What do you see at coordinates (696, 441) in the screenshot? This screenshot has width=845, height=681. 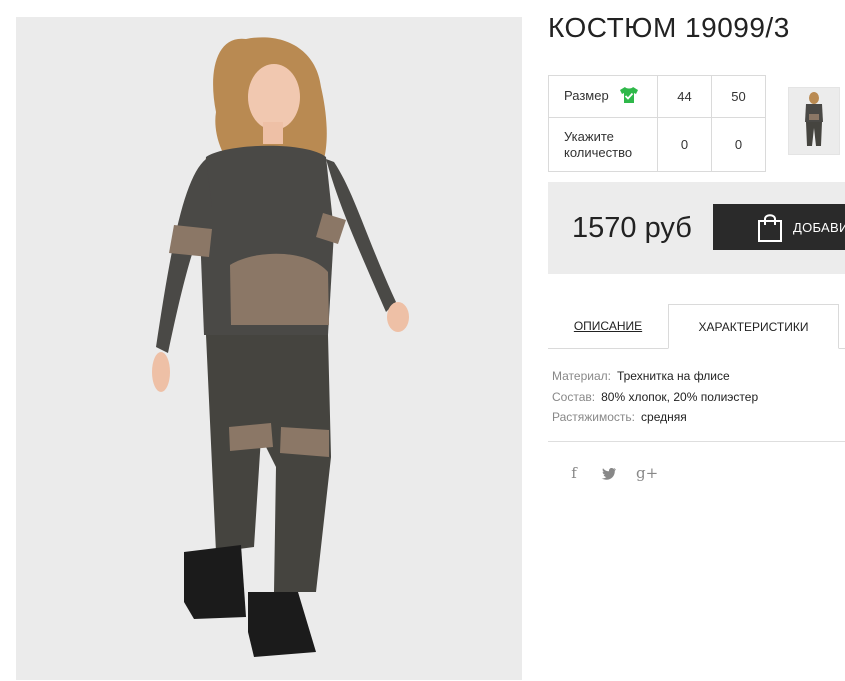 I see `divider` at bounding box center [696, 441].